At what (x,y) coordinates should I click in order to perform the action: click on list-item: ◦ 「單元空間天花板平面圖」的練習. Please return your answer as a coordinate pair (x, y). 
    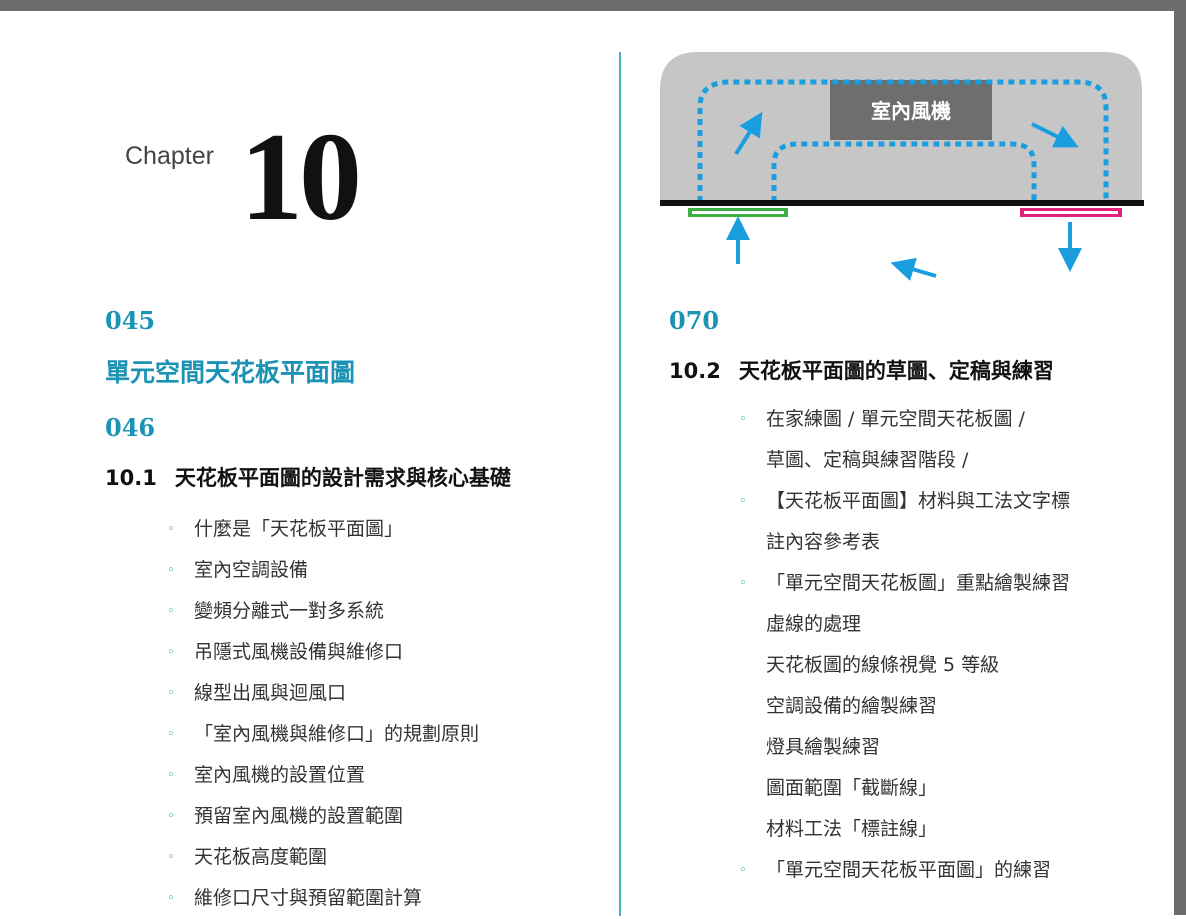
    Looking at the image, I should click on (904, 870).